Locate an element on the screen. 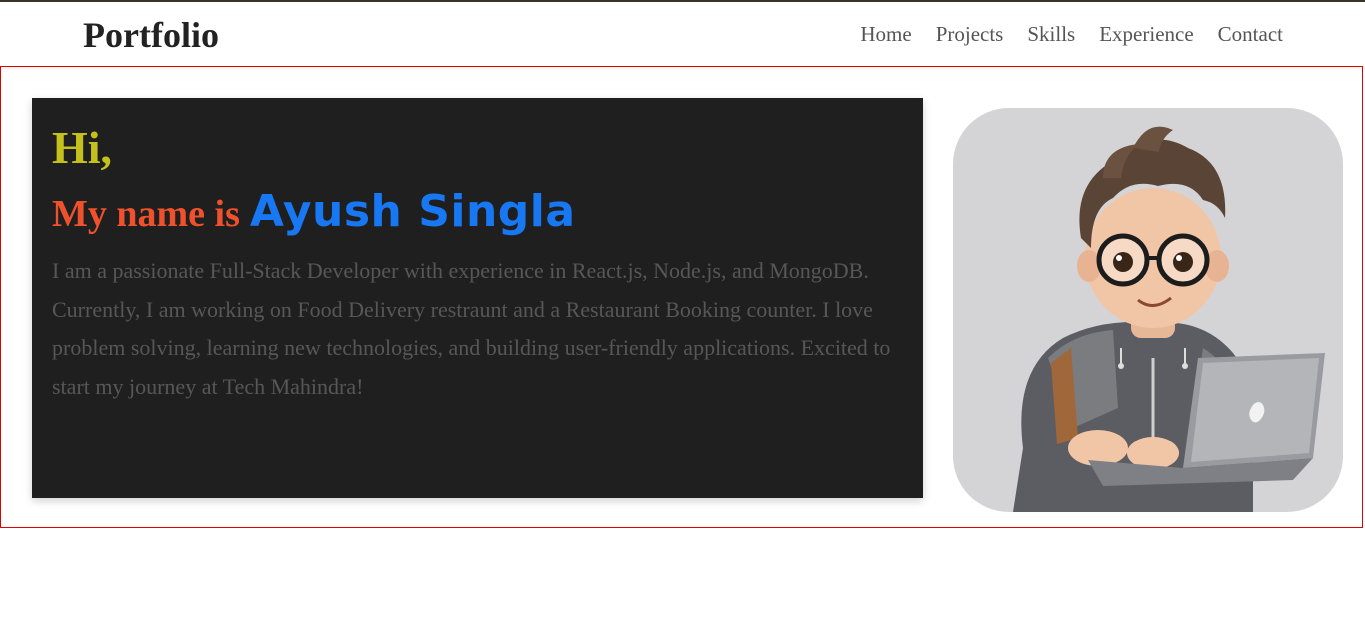 This screenshot has width=1365, height=634. name-heading: My name is Ayush Singla is located at coordinates (314, 211).